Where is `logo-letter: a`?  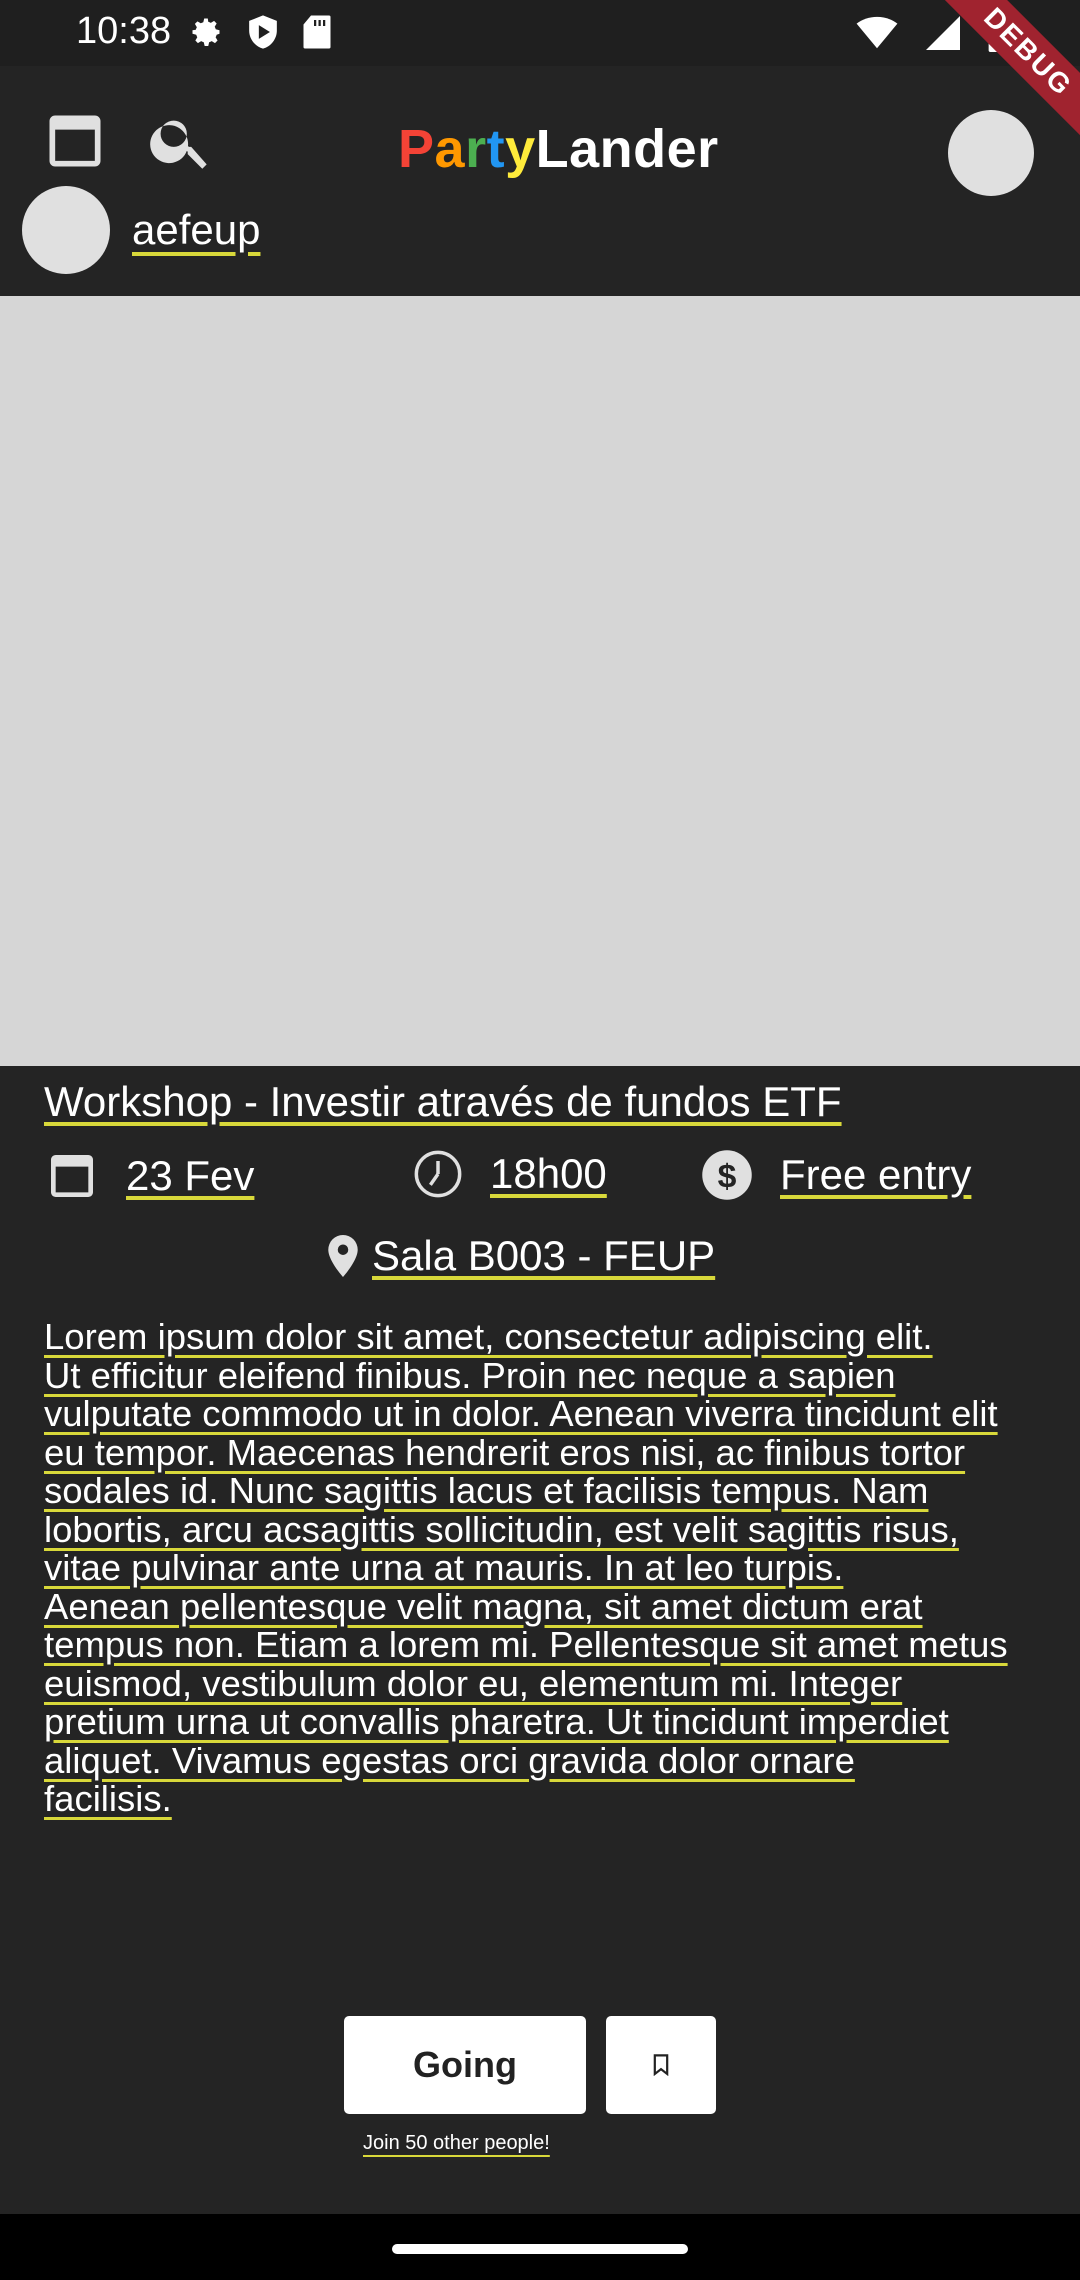 logo-letter: a is located at coordinates (450, 149).